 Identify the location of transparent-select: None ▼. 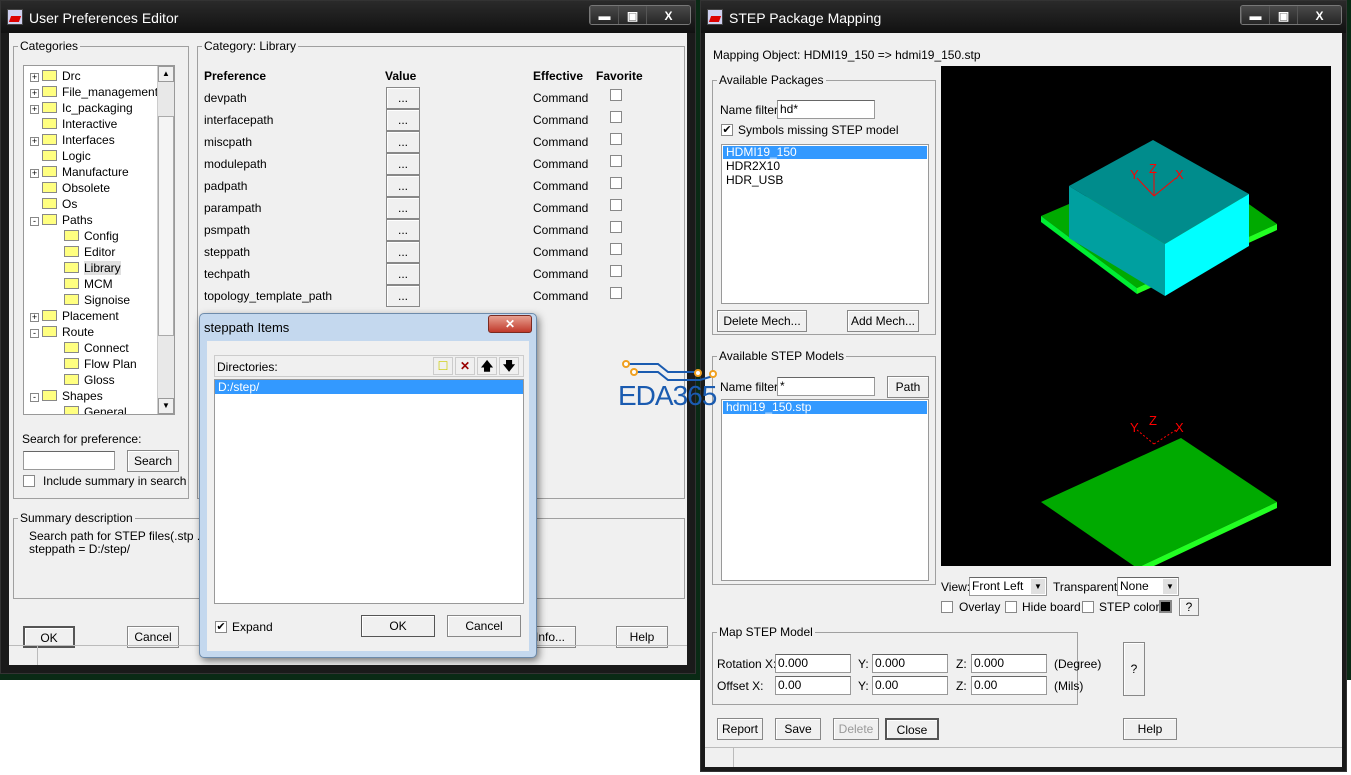
(1148, 586).